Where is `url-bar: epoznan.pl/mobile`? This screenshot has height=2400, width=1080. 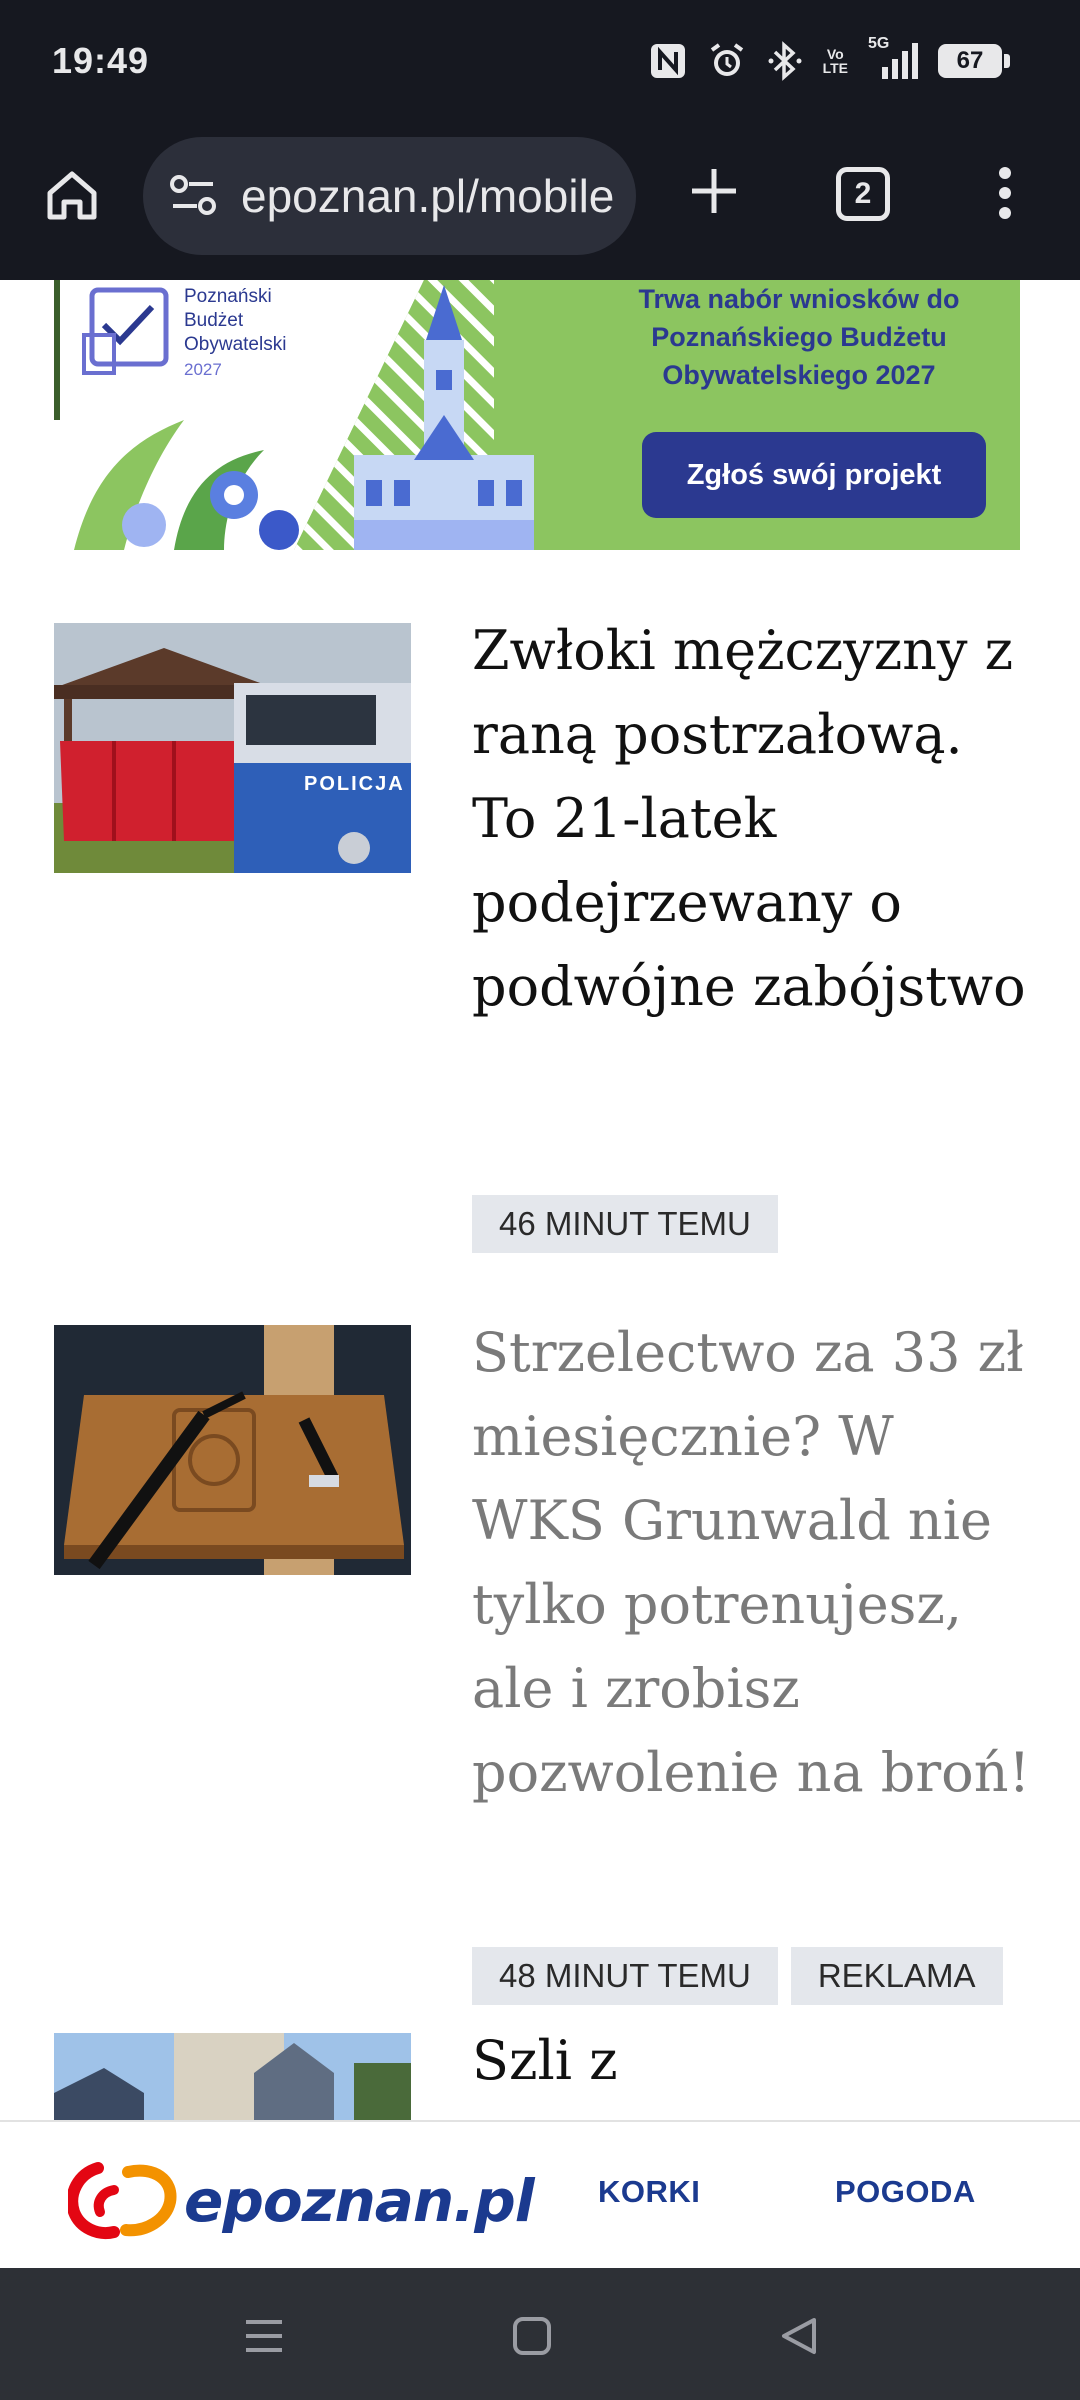
url-bar: epoznan.pl/mobile is located at coordinates (389, 196).